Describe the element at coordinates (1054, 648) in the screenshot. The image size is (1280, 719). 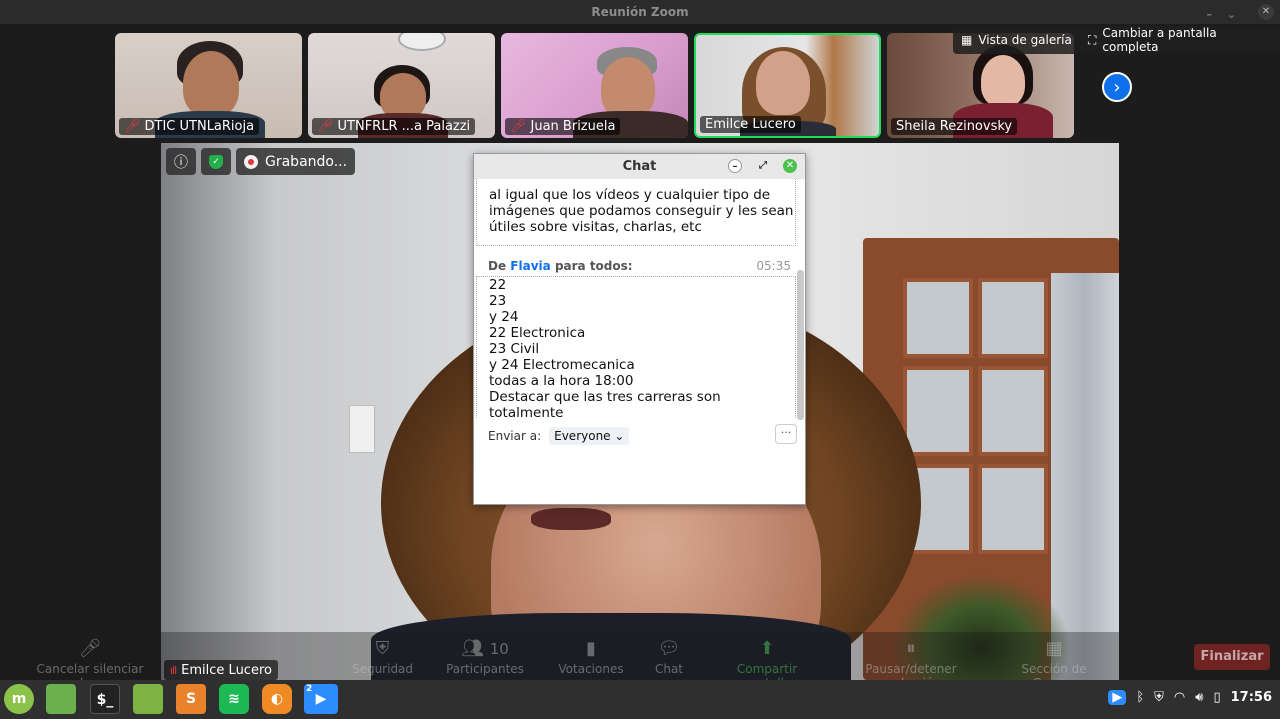
I see `breakout-icon: ▦` at that location.